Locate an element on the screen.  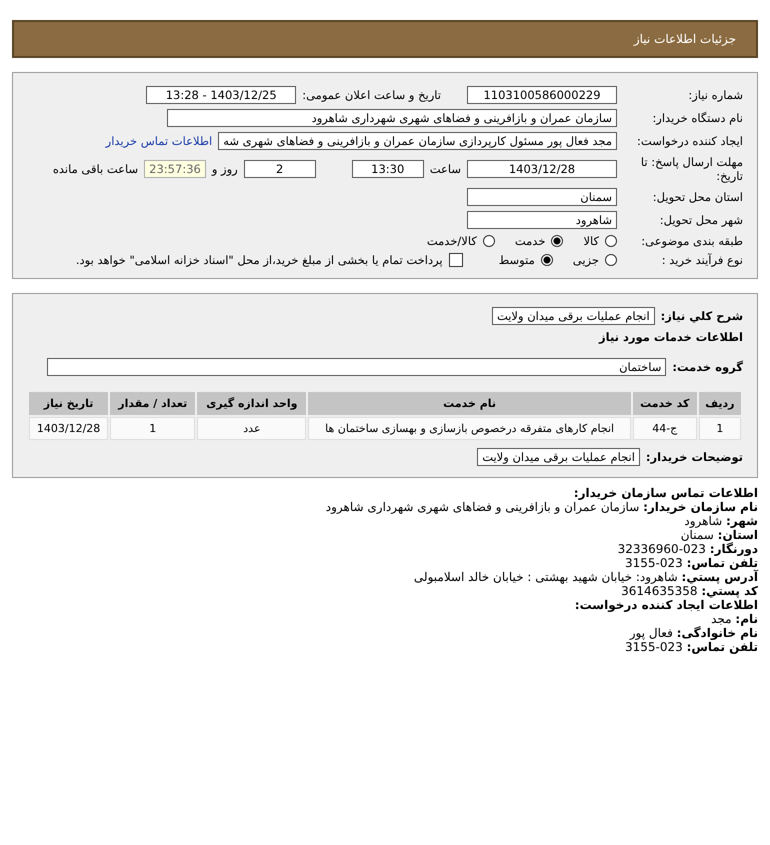
field-label: نام دستگاه خریدار: is located at coordinates (697, 118).